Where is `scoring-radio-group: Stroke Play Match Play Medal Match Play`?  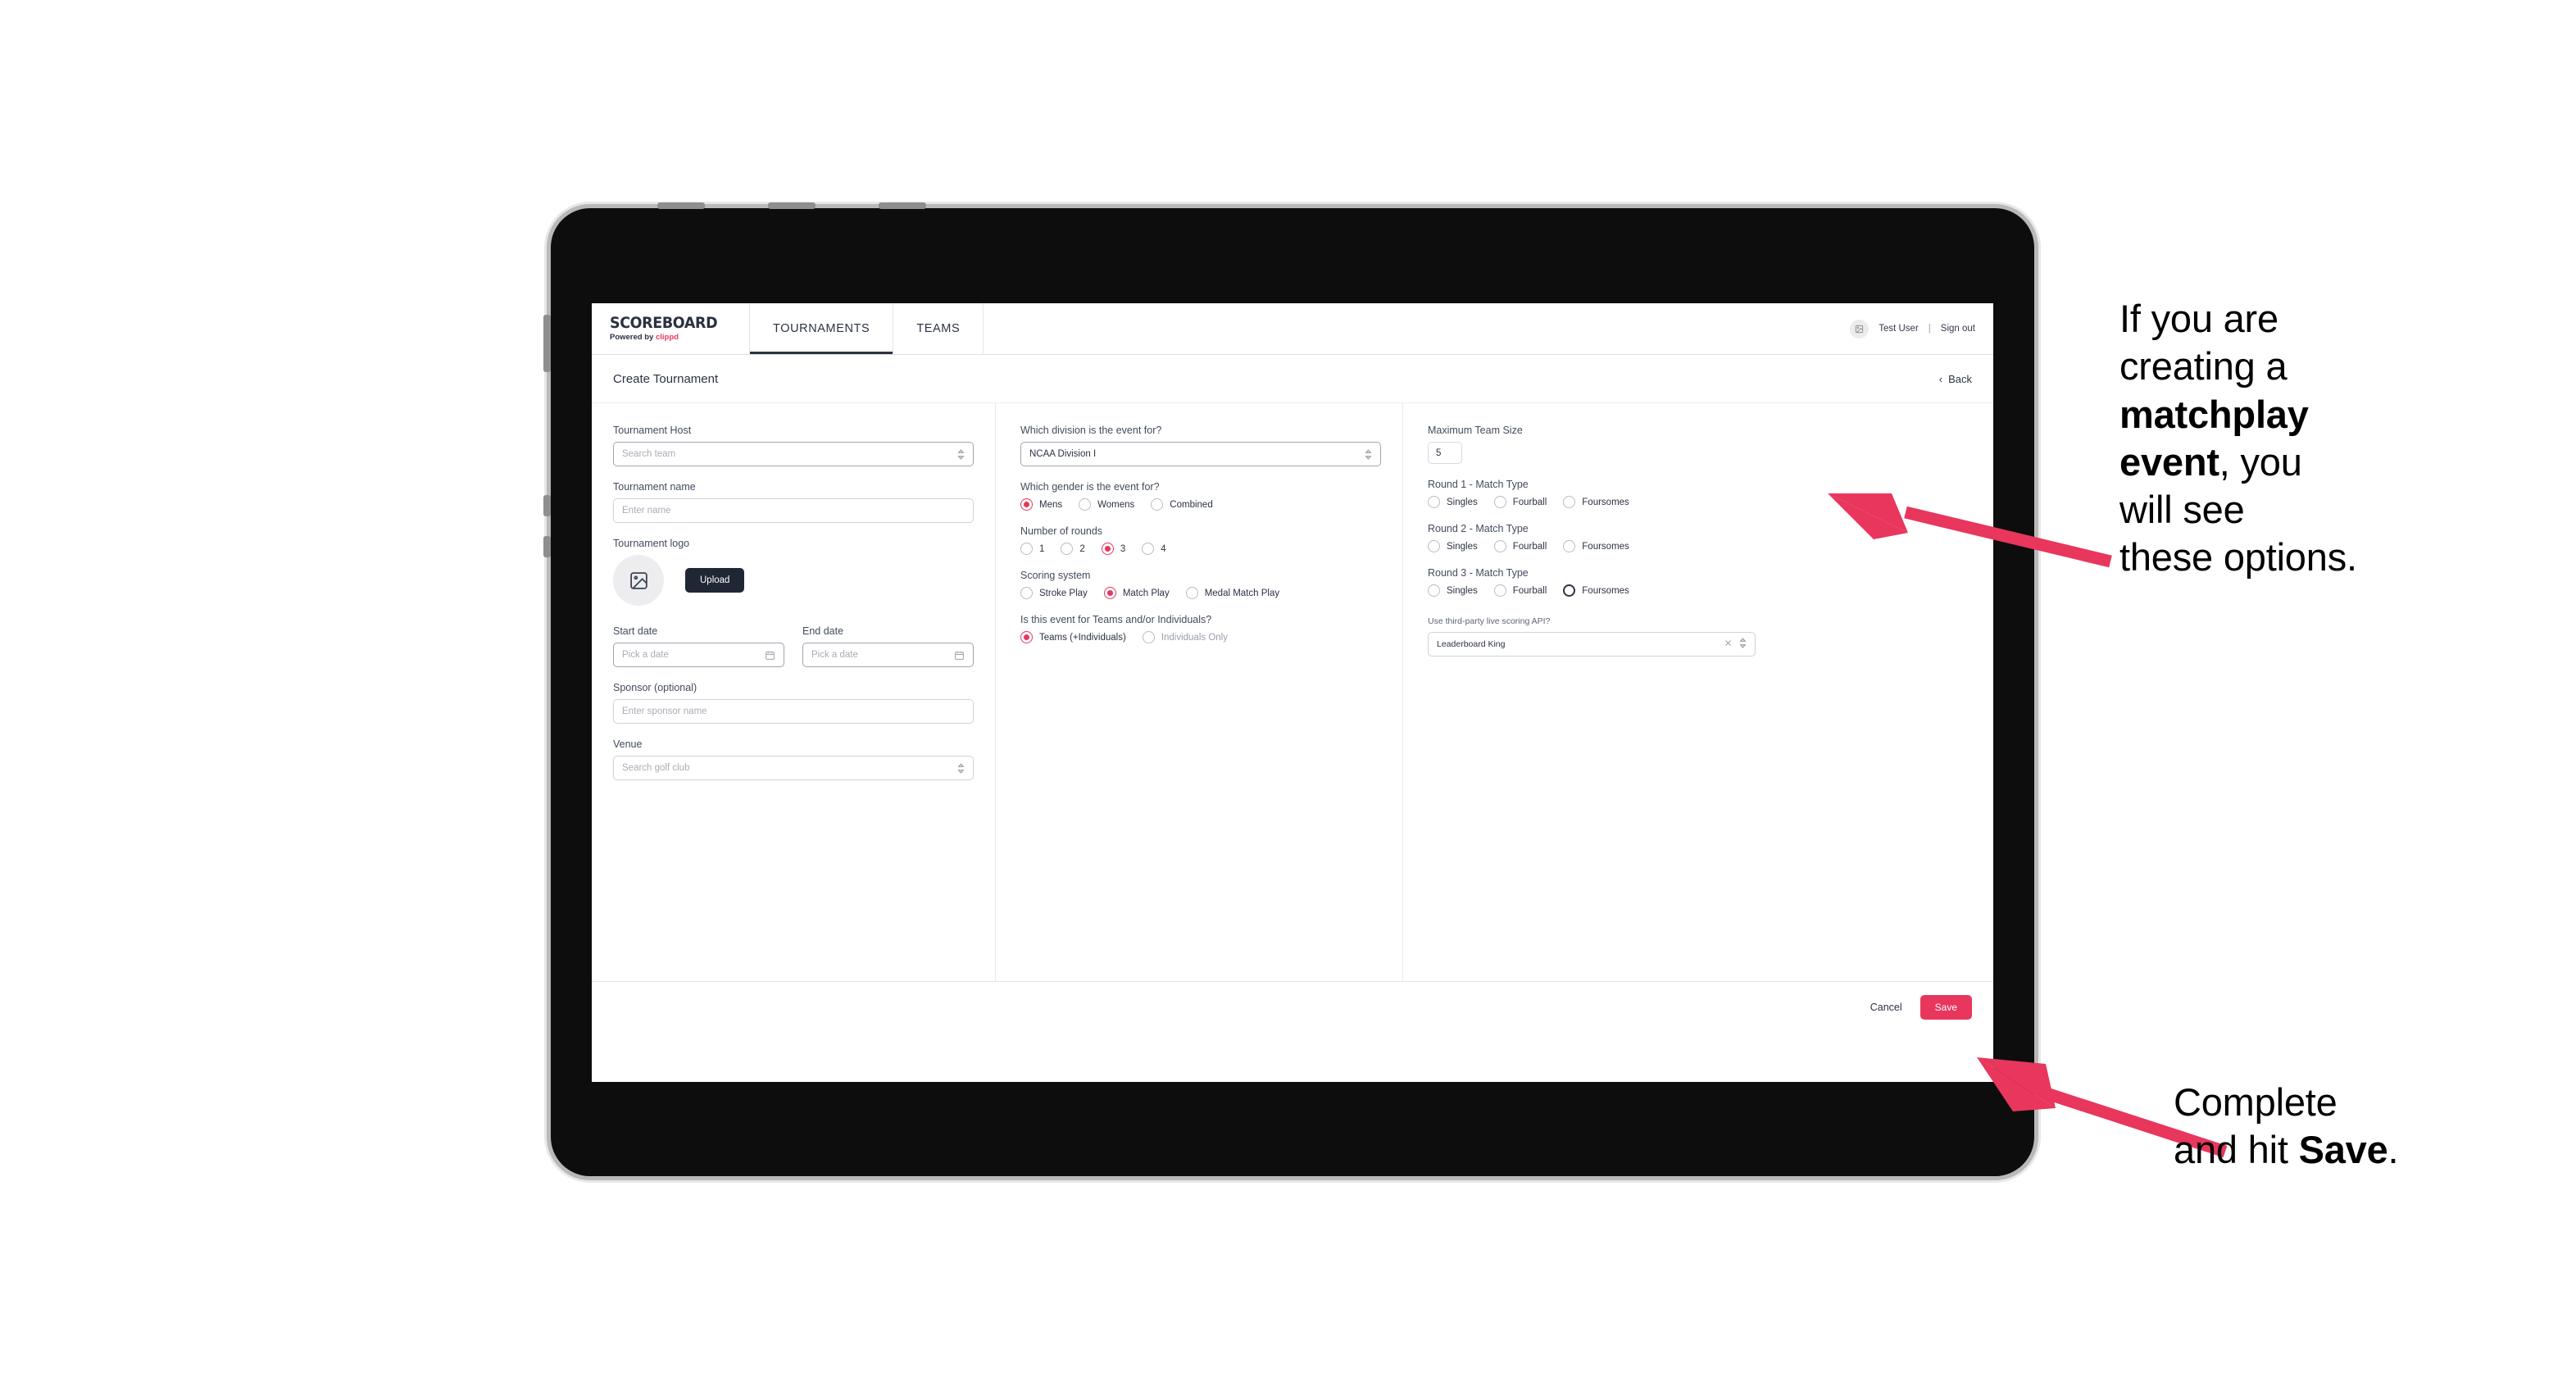 scoring-radio-group: Stroke Play Match Play Medal Match Play is located at coordinates (1200, 593).